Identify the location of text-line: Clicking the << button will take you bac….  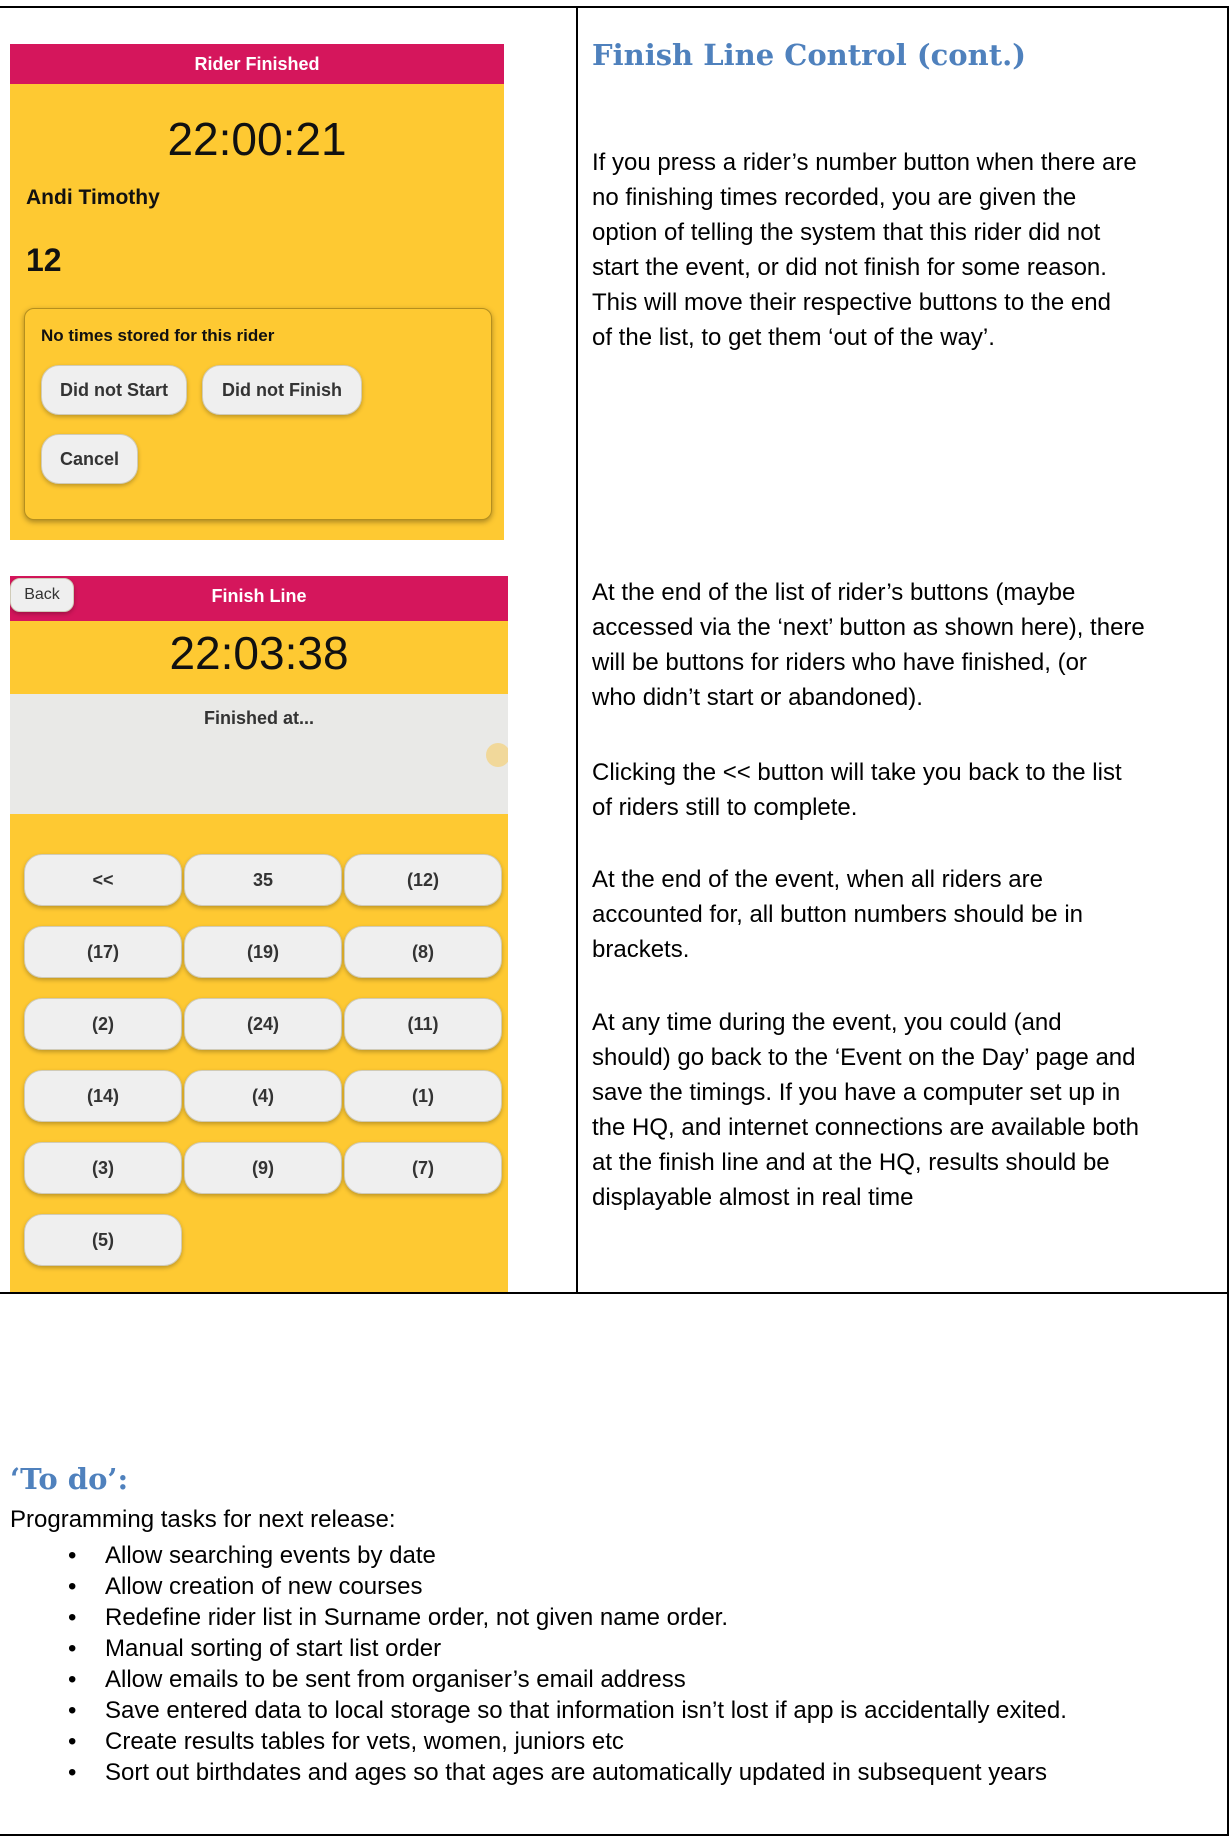
(857, 772).